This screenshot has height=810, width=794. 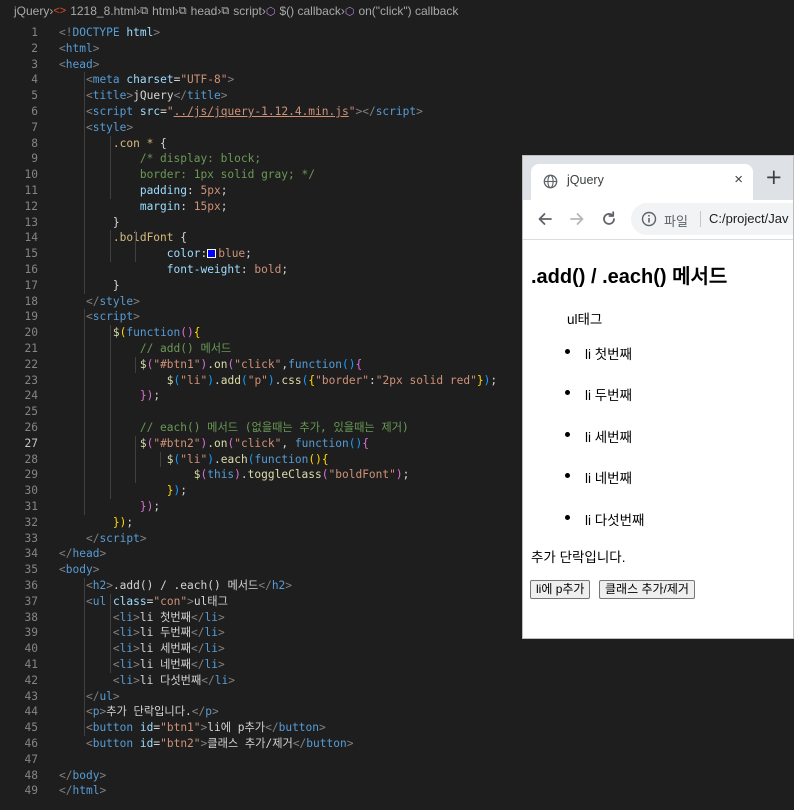 I want to click on code-line: 42 <li>li 다섯번째</li>, so click(x=397, y=681).